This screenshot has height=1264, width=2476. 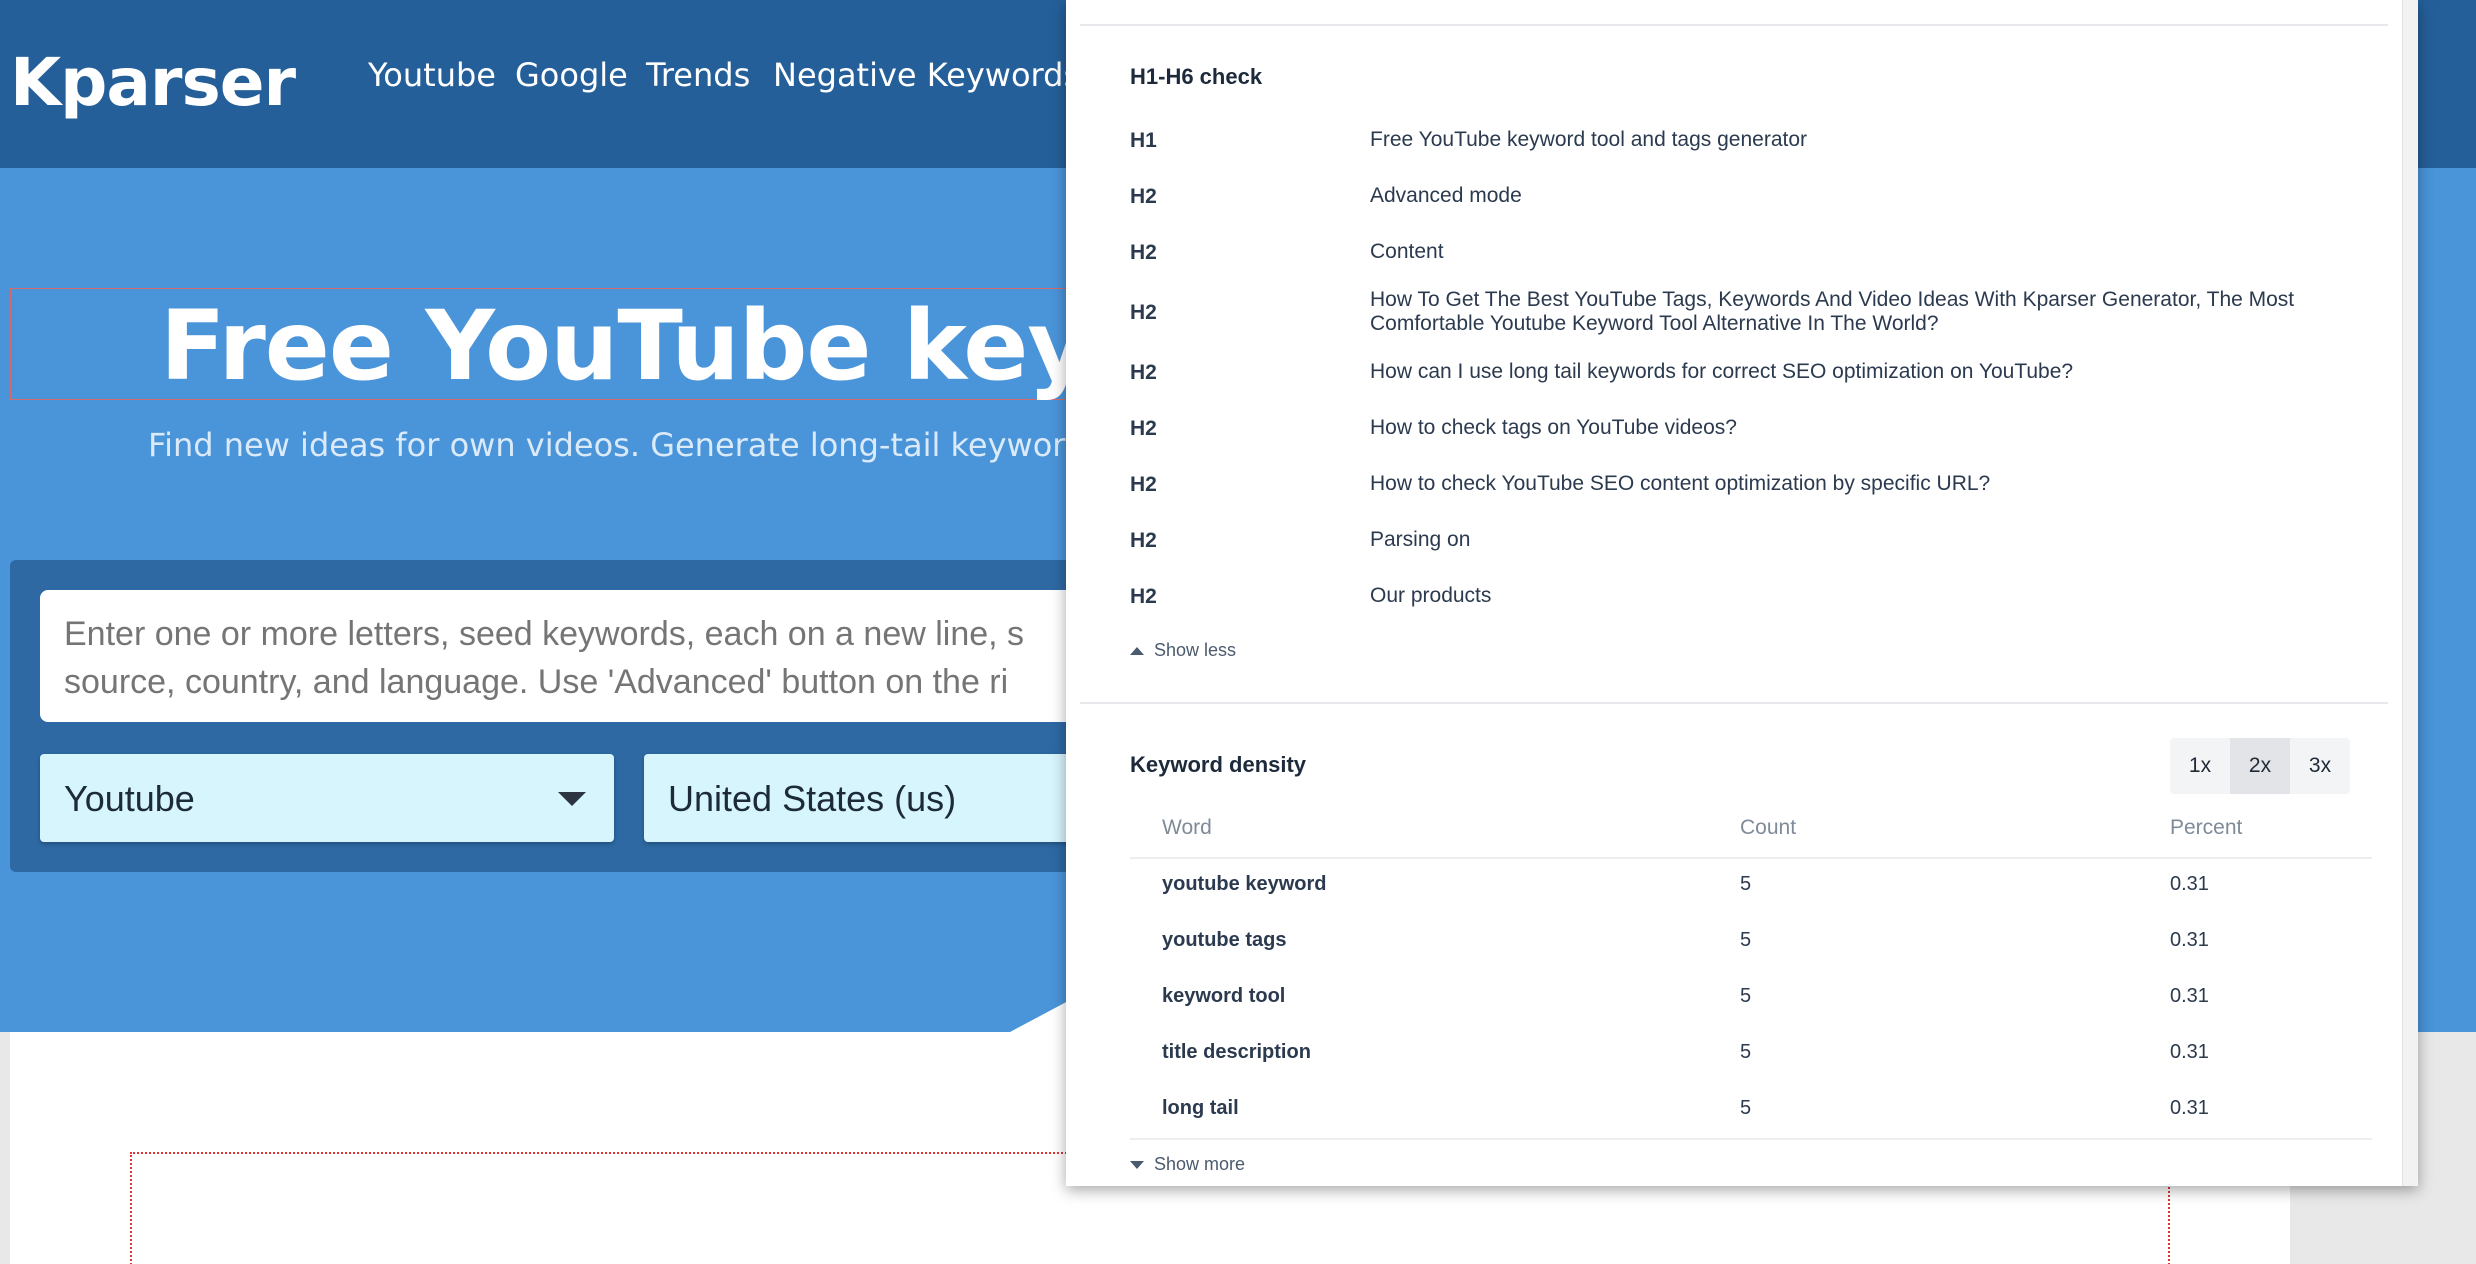 What do you see at coordinates (1196, 76) in the screenshot?
I see `headings-check-title: H1-H6 check` at bounding box center [1196, 76].